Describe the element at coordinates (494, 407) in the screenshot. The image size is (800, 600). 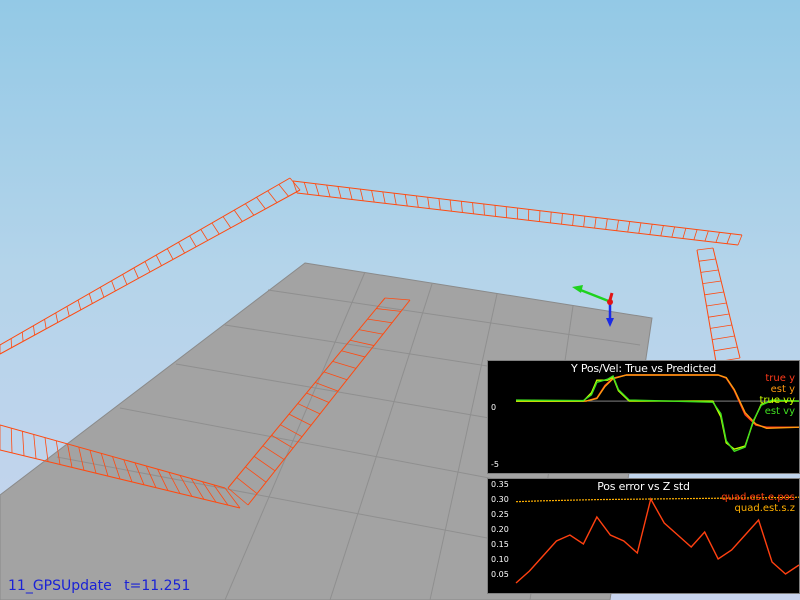
I see `ytick-label: 0` at that location.